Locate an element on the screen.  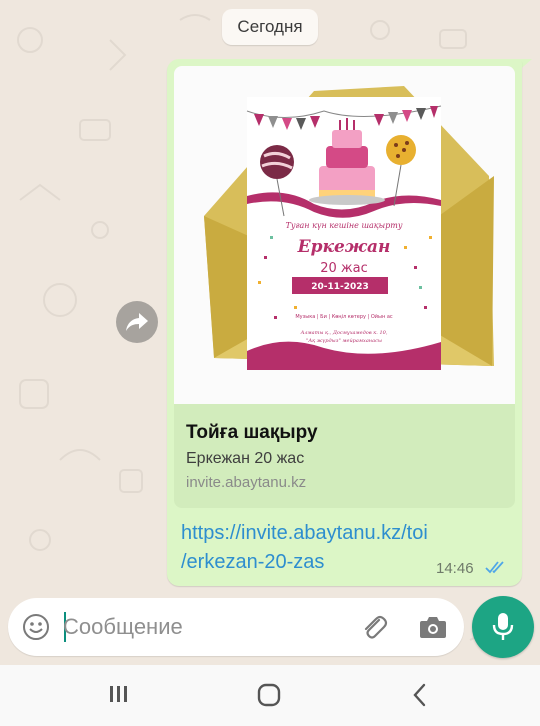
invite-age: 20 жас is located at coordinates (344, 268).